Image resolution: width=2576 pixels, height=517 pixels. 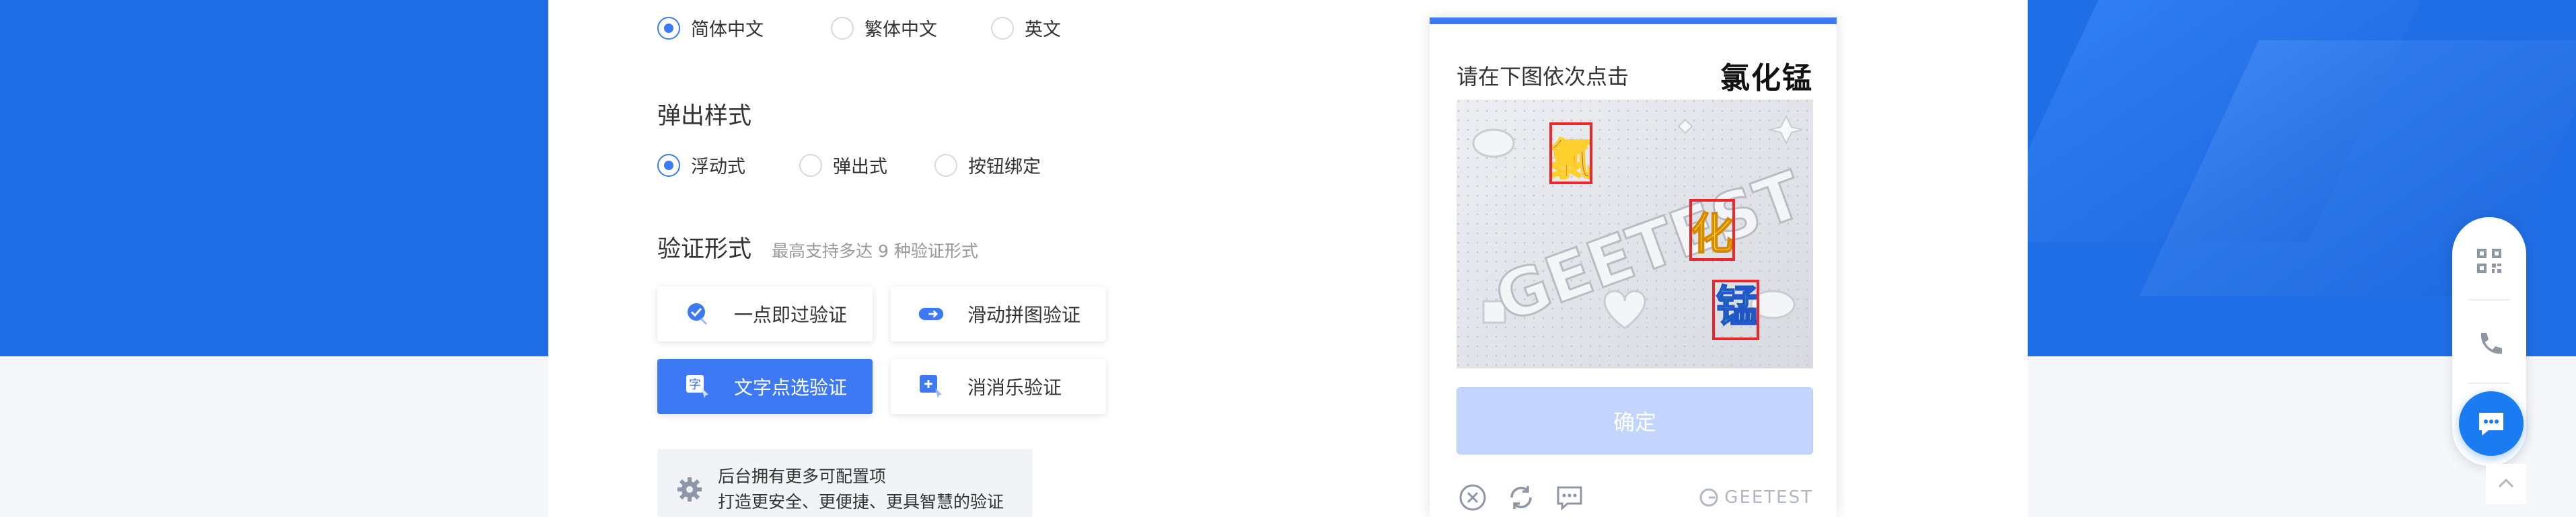 What do you see at coordinates (1635, 234) in the screenshot?
I see `captcha-image: GEETEST 氯 化 锰` at bounding box center [1635, 234].